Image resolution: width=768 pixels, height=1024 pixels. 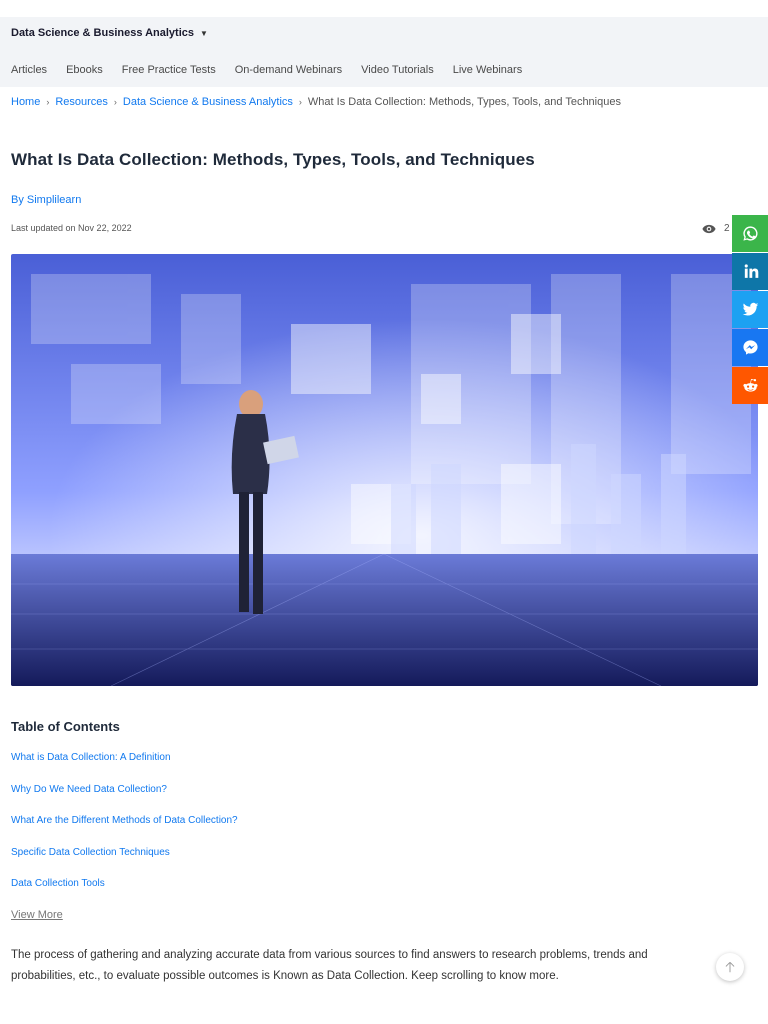 I want to click on share-linkedin-button, so click(x=750, y=271).